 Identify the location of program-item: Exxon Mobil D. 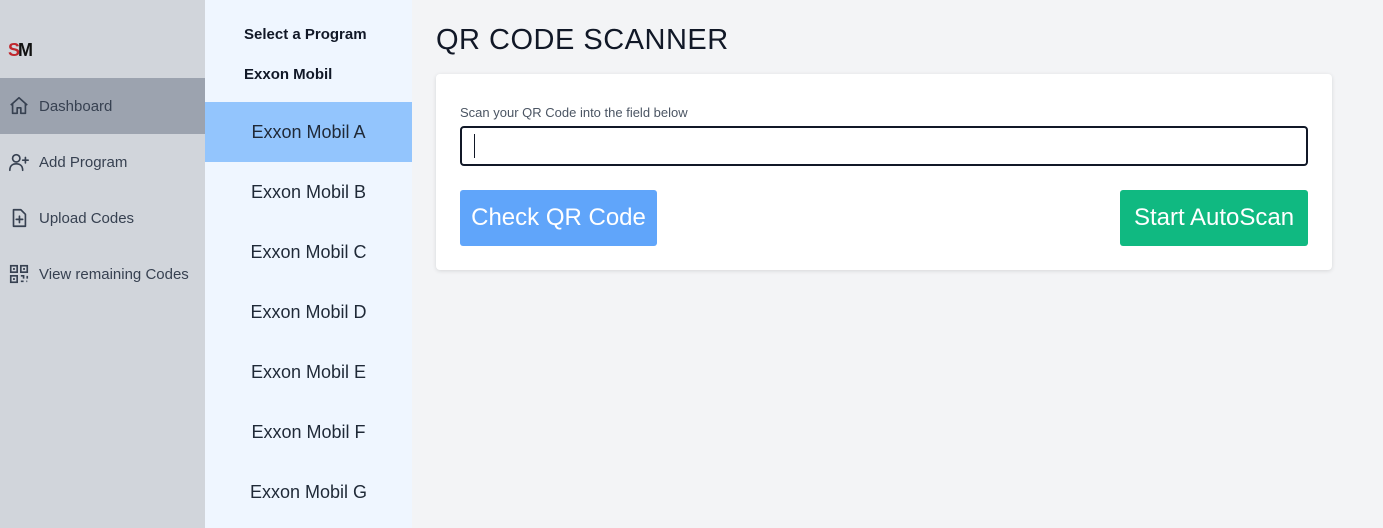
(308, 312).